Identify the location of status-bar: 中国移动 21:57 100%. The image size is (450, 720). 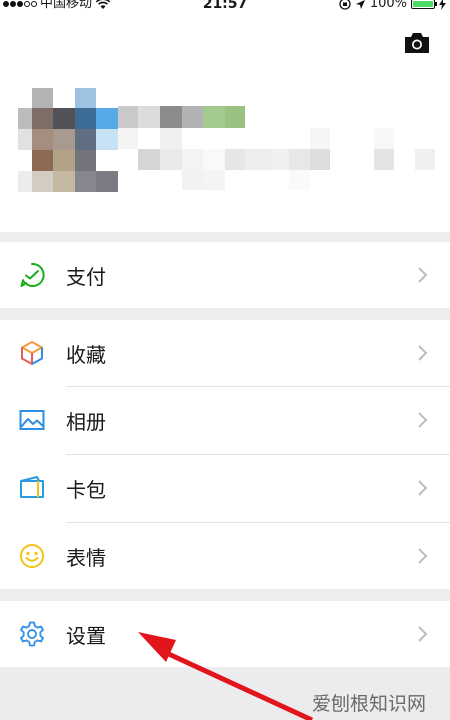
(225, 7).